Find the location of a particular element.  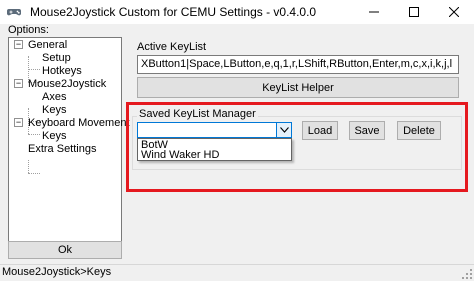

tree-item-mouse2joystick: Mouse2Joystick is located at coordinates (67, 84).